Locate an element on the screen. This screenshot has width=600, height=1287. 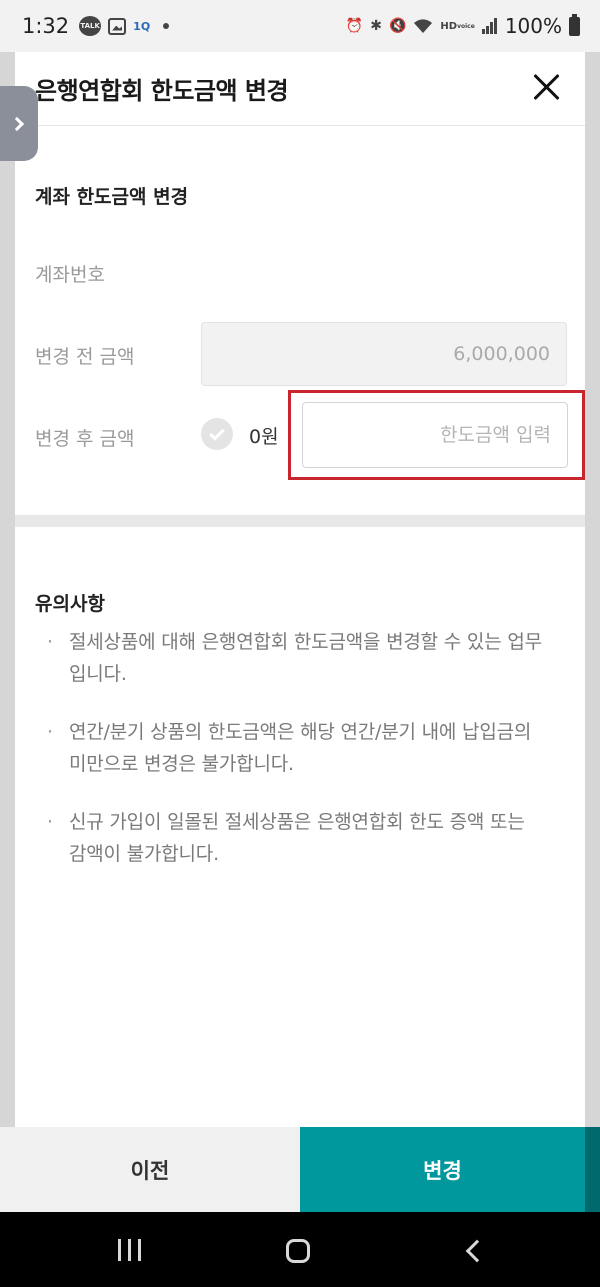
notification-icons: TALK 1Q is located at coordinates (124, 26).